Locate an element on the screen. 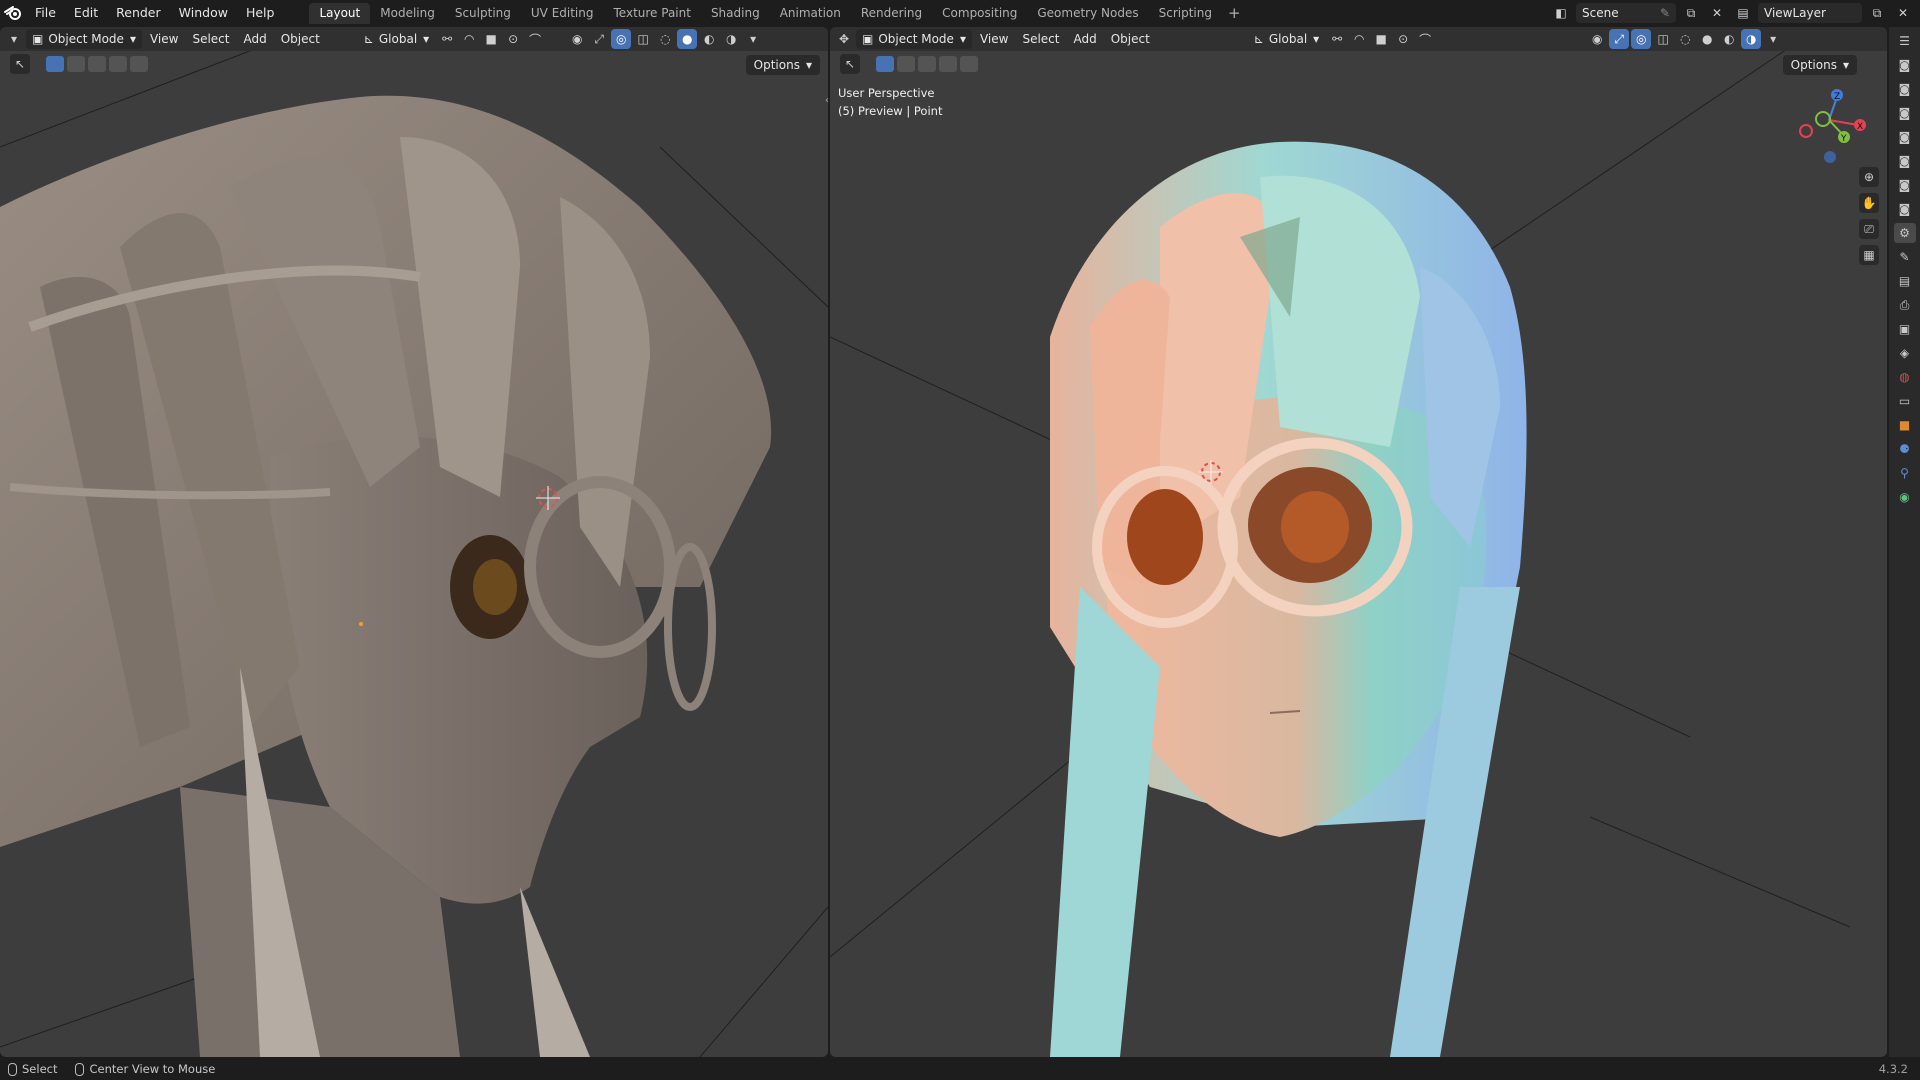  tab-texture-paint: Texture Paint is located at coordinates (652, 13).